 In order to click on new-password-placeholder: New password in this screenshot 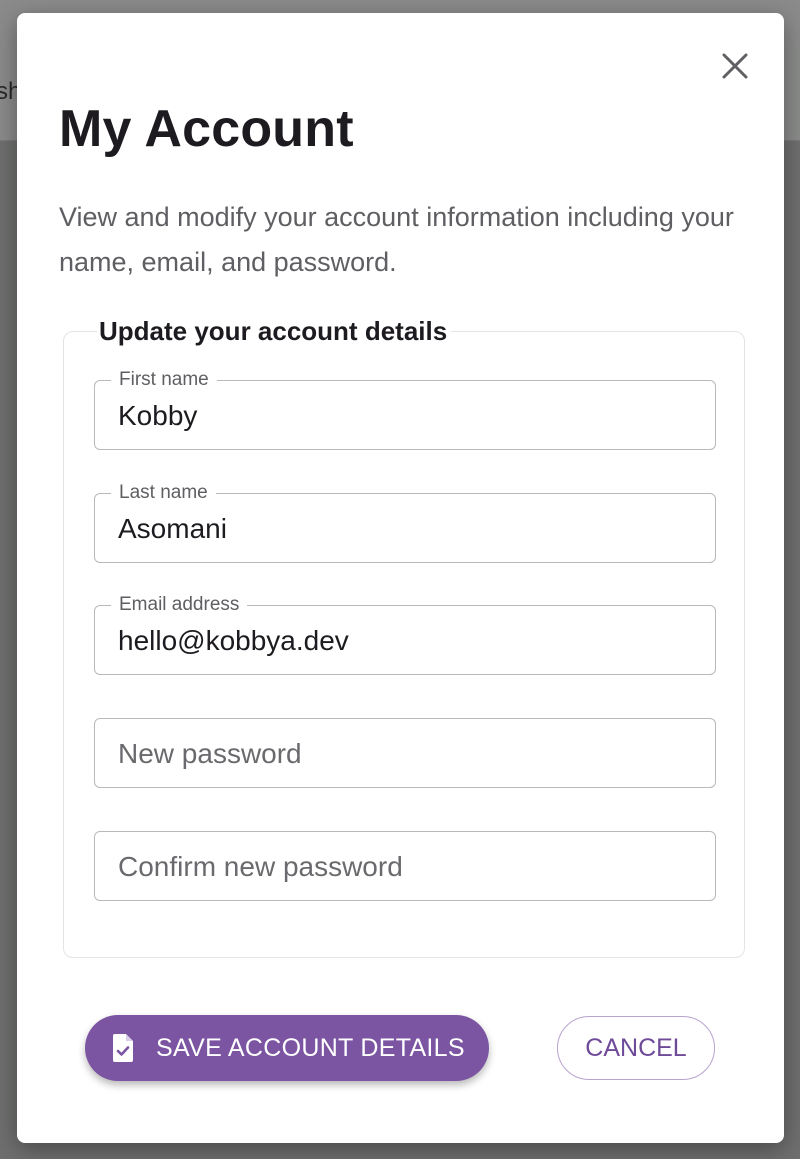, I will do `click(210, 753)`.